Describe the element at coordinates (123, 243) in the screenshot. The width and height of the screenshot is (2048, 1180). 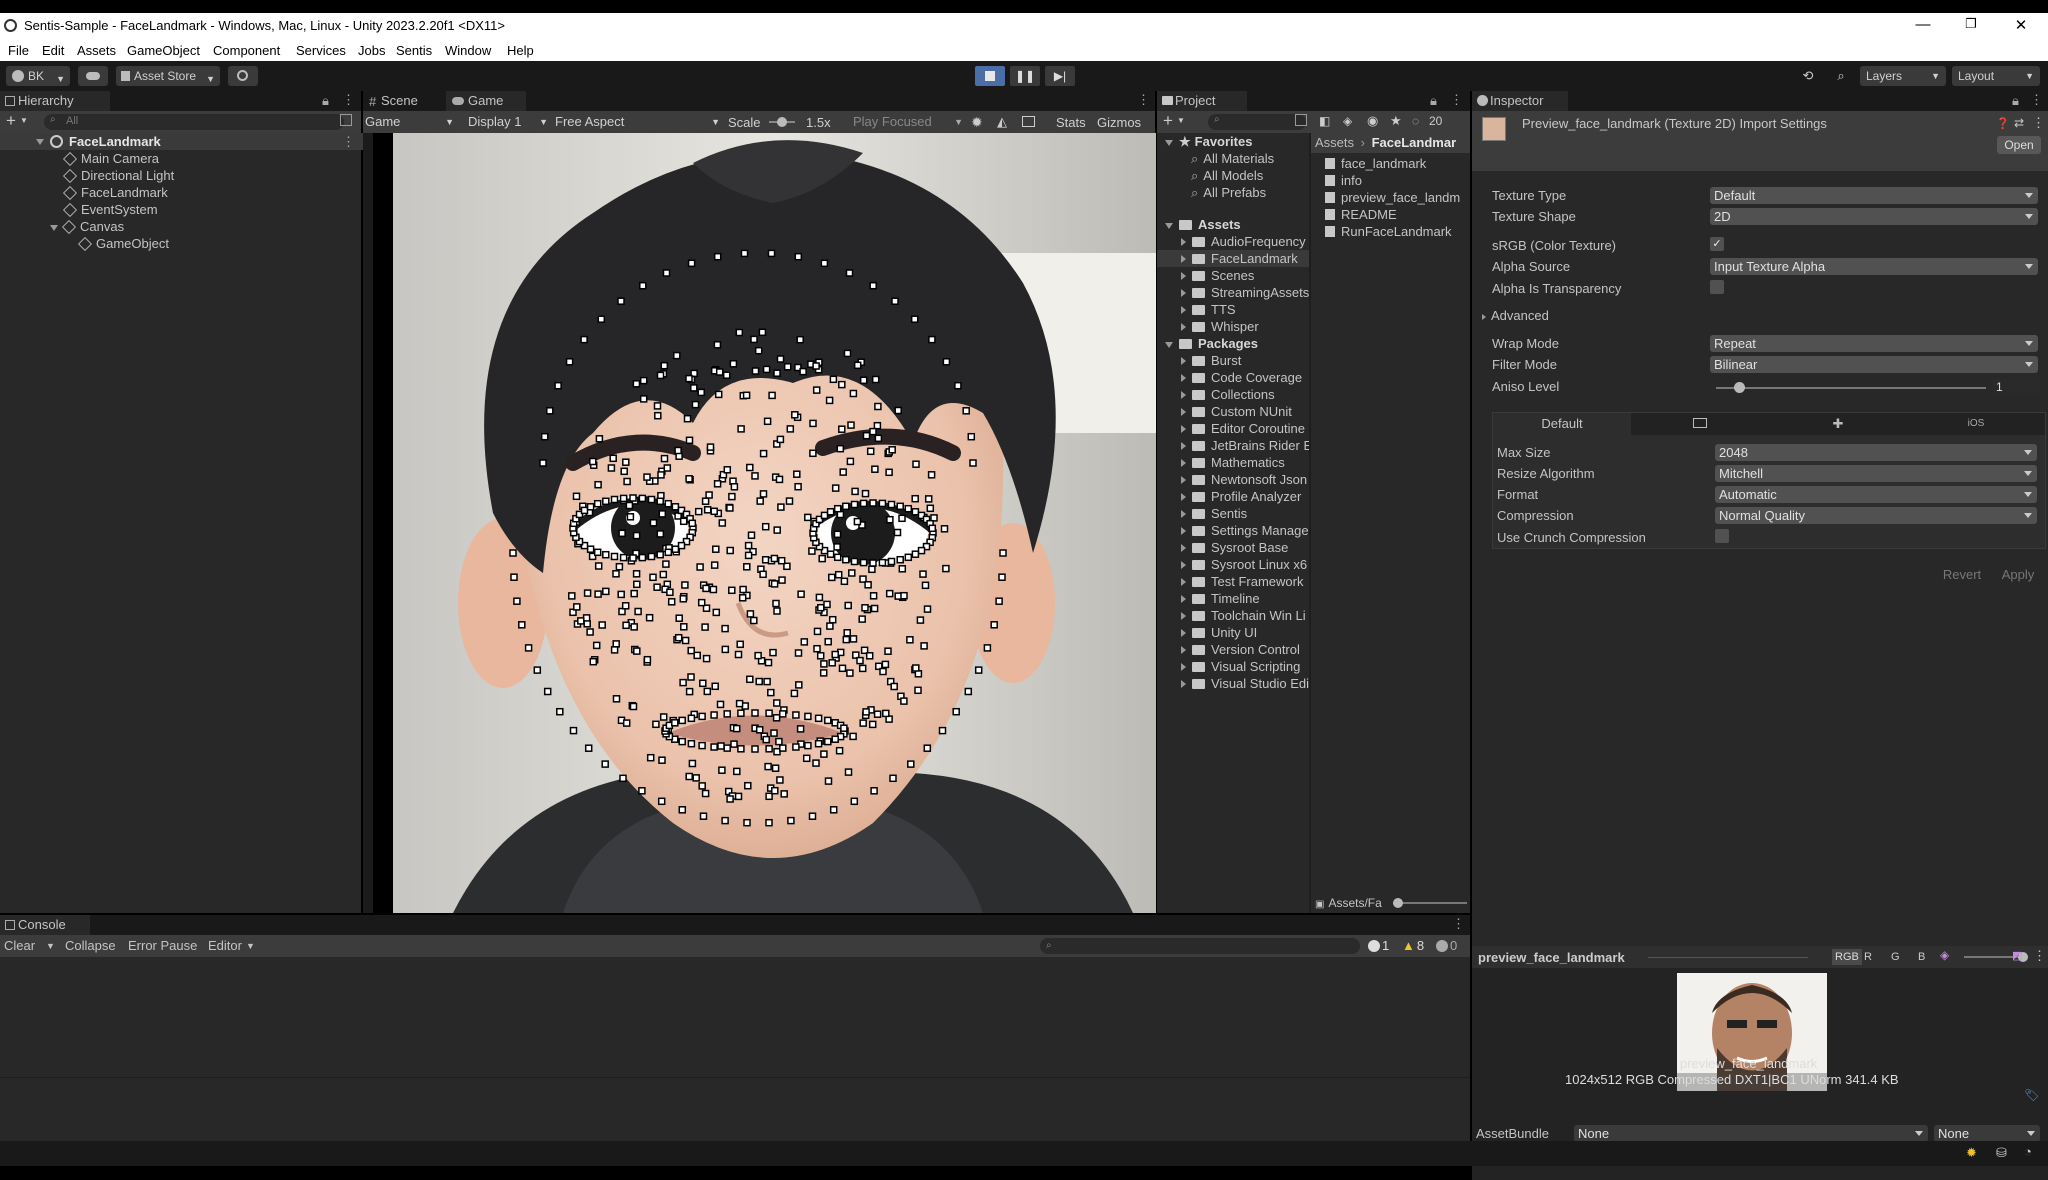
I see `hierarchy-item-gameobject: GameObject` at that location.